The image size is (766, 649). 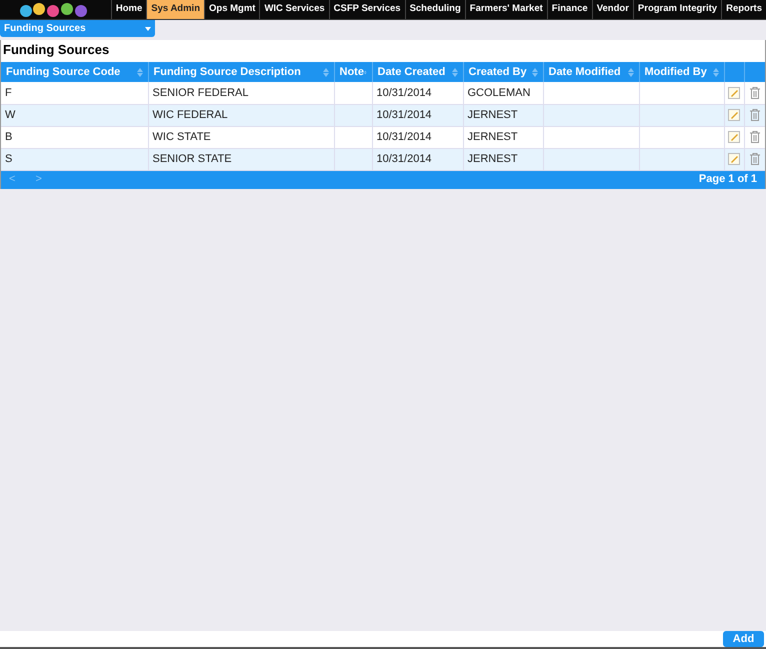 What do you see at coordinates (569, 9) in the screenshot?
I see `nav-tab: Finance` at bounding box center [569, 9].